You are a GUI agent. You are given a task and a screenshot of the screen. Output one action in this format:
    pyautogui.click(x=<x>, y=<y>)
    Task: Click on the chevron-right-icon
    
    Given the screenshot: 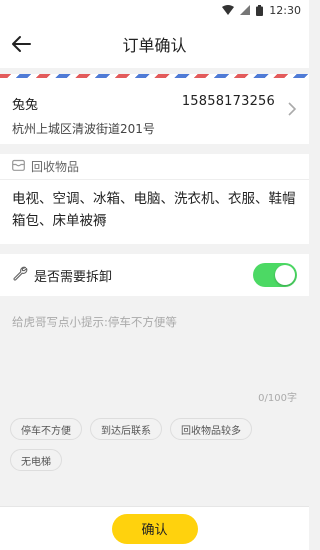 What is the action you would take?
    pyautogui.click(x=292, y=108)
    